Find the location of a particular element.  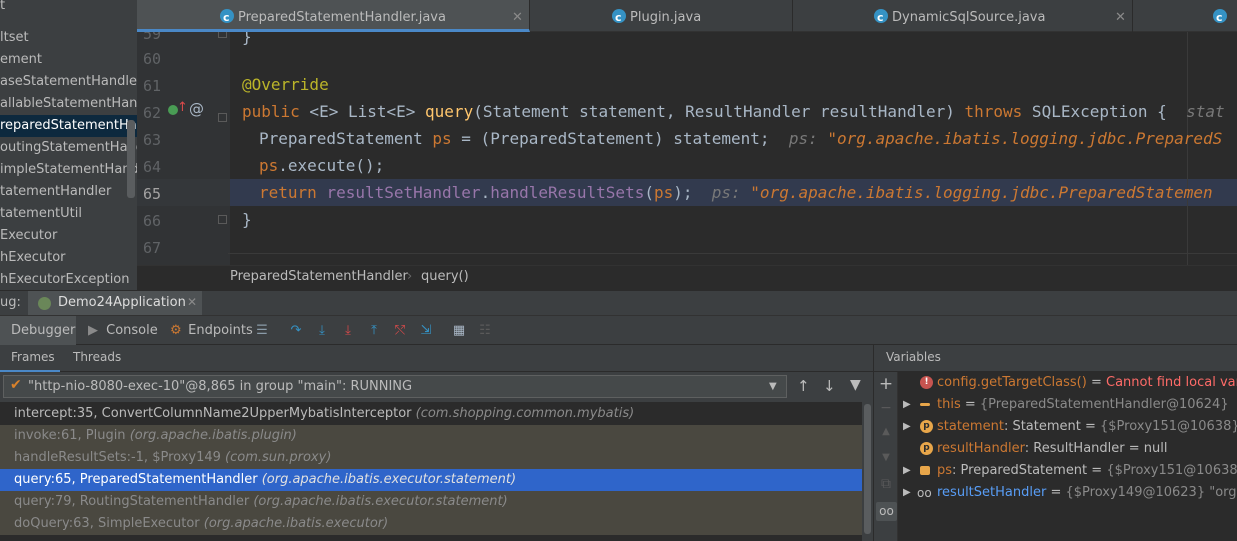

code-line-61: @Override is located at coordinates (285, 84).